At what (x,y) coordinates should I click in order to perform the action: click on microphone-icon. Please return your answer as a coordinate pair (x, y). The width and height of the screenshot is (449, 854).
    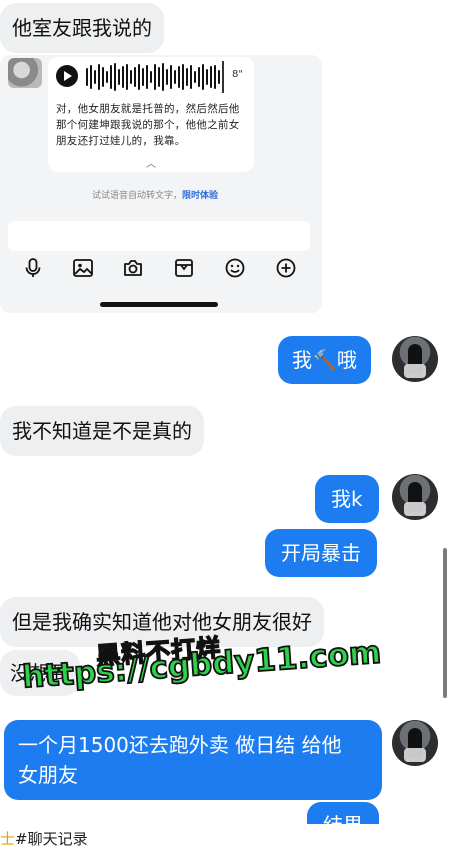
    Looking at the image, I should click on (33, 268).